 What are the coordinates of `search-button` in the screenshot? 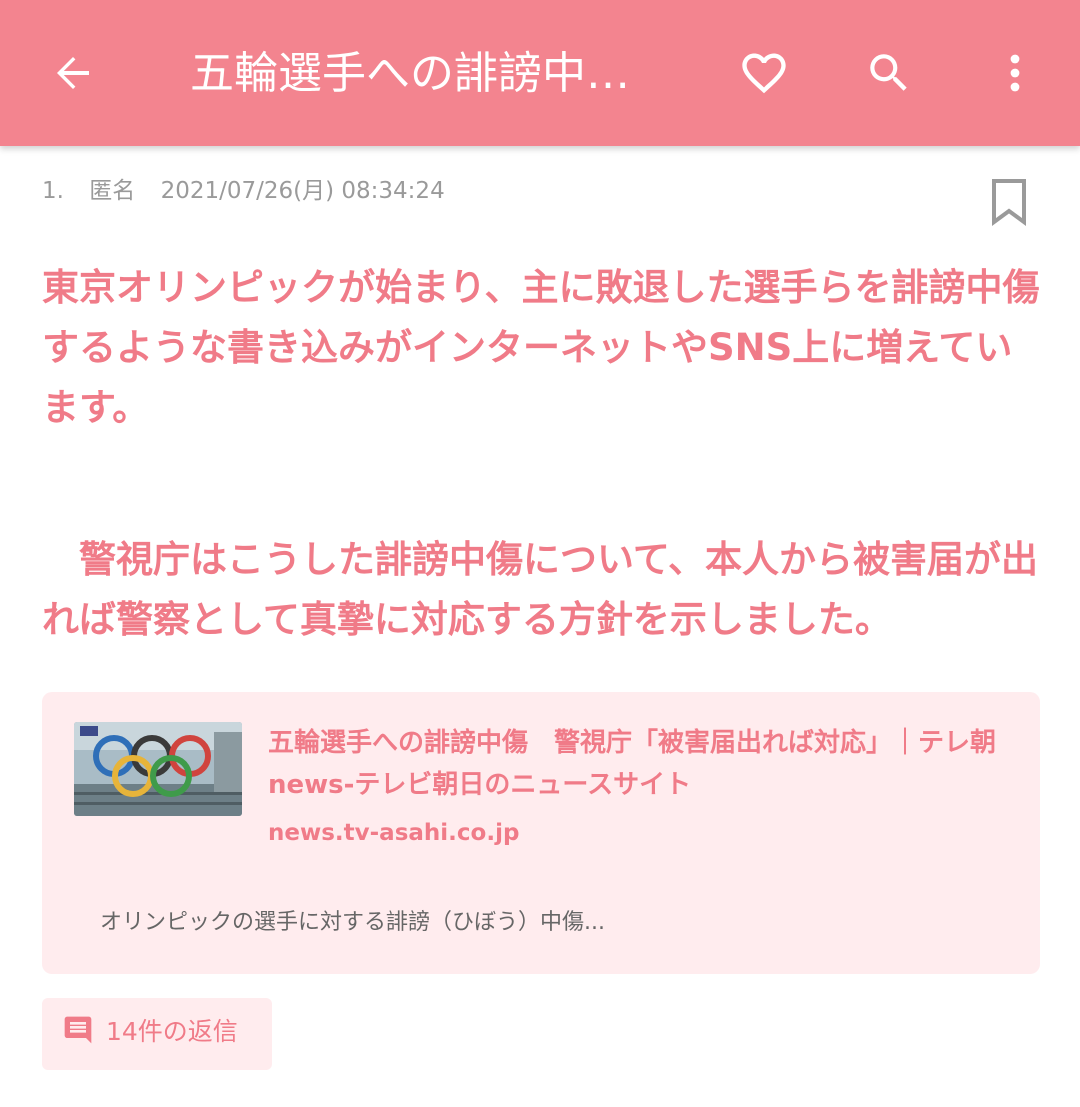 It's located at (889, 73).